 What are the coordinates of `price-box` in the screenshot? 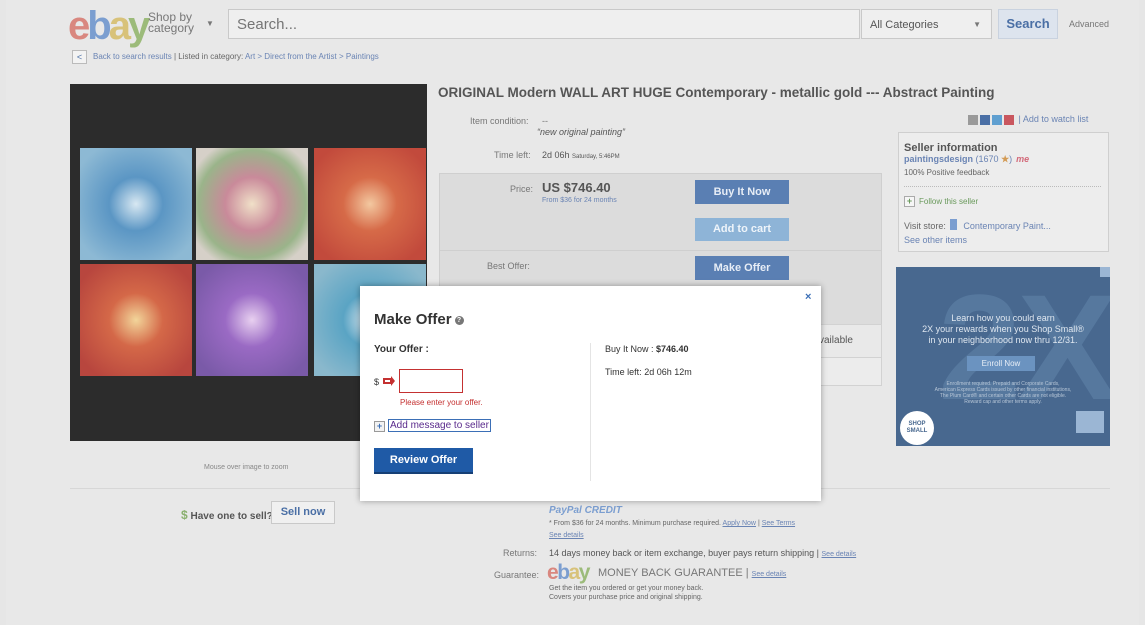 It's located at (660, 212).